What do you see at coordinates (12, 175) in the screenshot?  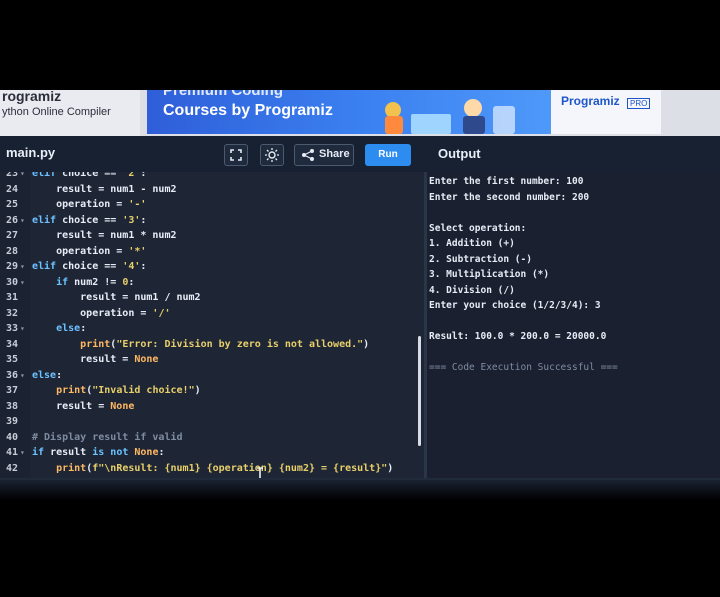 I see `line-number: 23` at bounding box center [12, 175].